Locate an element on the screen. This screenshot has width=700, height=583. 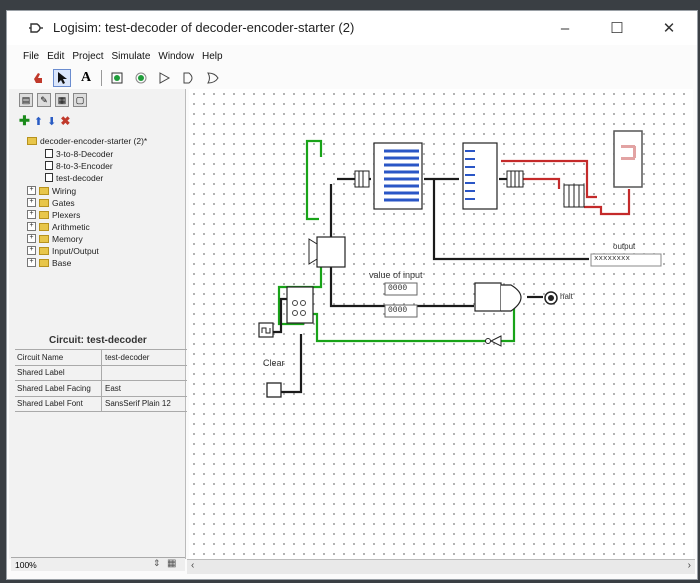
decoder-component is located at coordinates (398, 176).